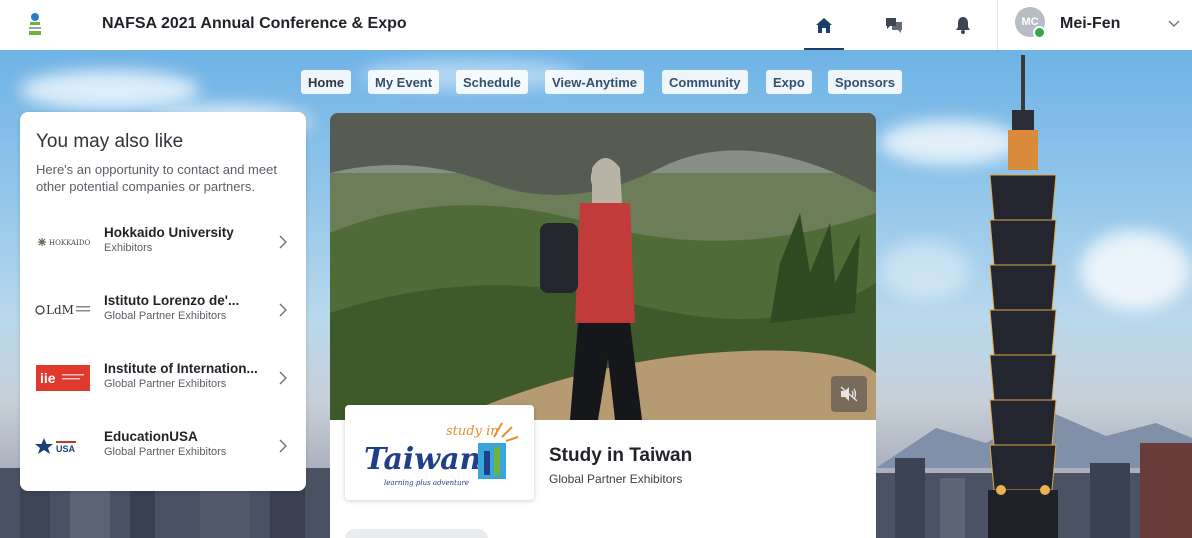 Image resolution: width=1192 pixels, height=538 pixels. What do you see at coordinates (616, 479) in the screenshot?
I see `exhibitor-type: Global Partner Exhibitors` at bounding box center [616, 479].